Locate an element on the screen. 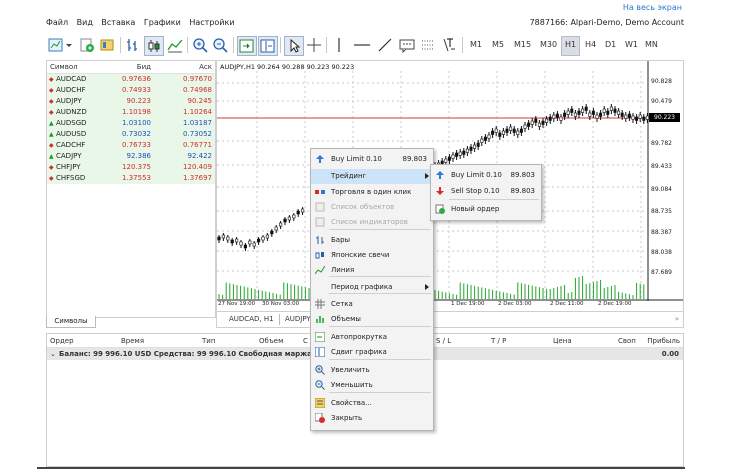  timeframe-d1: D1 is located at coordinates (610, 45).